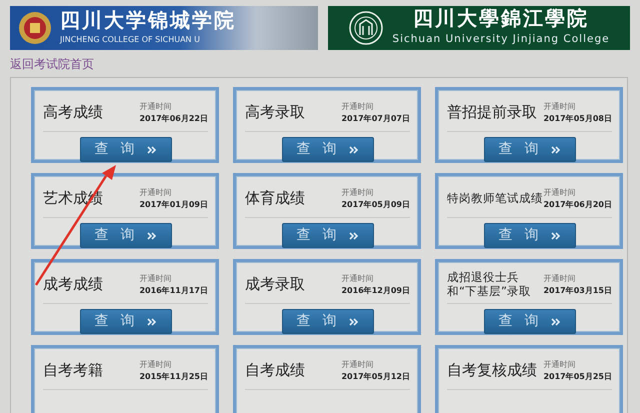  Describe the element at coordinates (173, 118) in the screenshot. I see `open-date: 2017年06月22日` at that location.